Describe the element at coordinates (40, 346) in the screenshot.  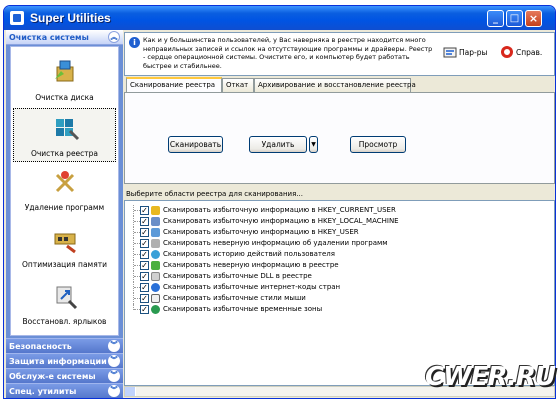
I see `sidebar-section-label: Безопасность` at that location.